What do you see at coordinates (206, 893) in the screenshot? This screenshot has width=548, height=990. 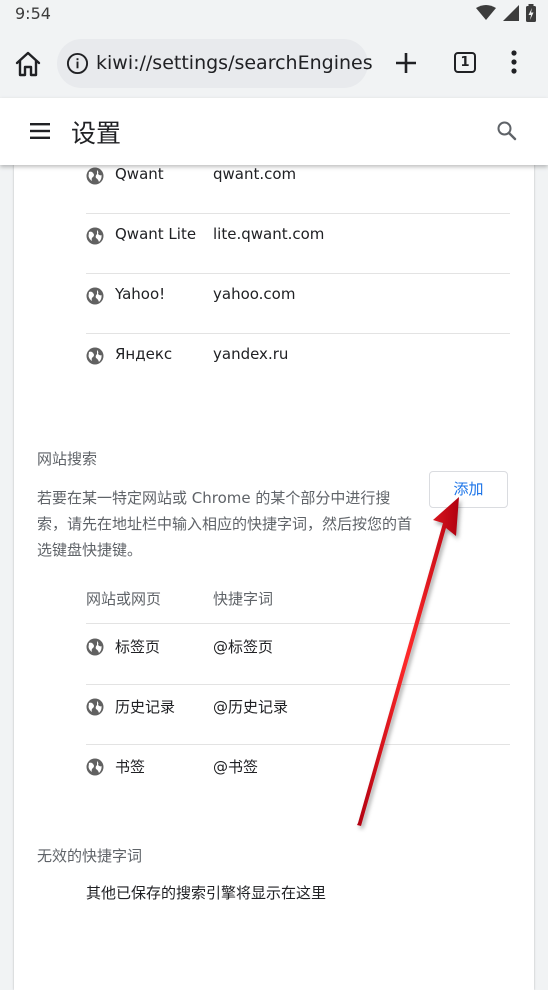 I see `inactive-empty-text: 其他已保存的搜索引擎将显示在这里` at bounding box center [206, 893].